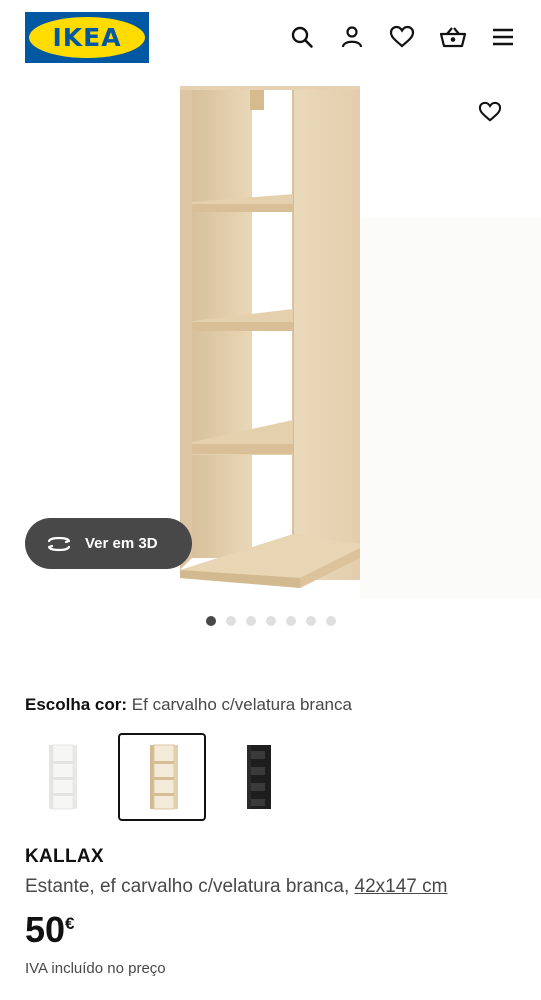 Image resolution: width=541 pixels, height=1000 pixels. I want to click on view-3d-label: Ver em 3D, so click(121, 543).